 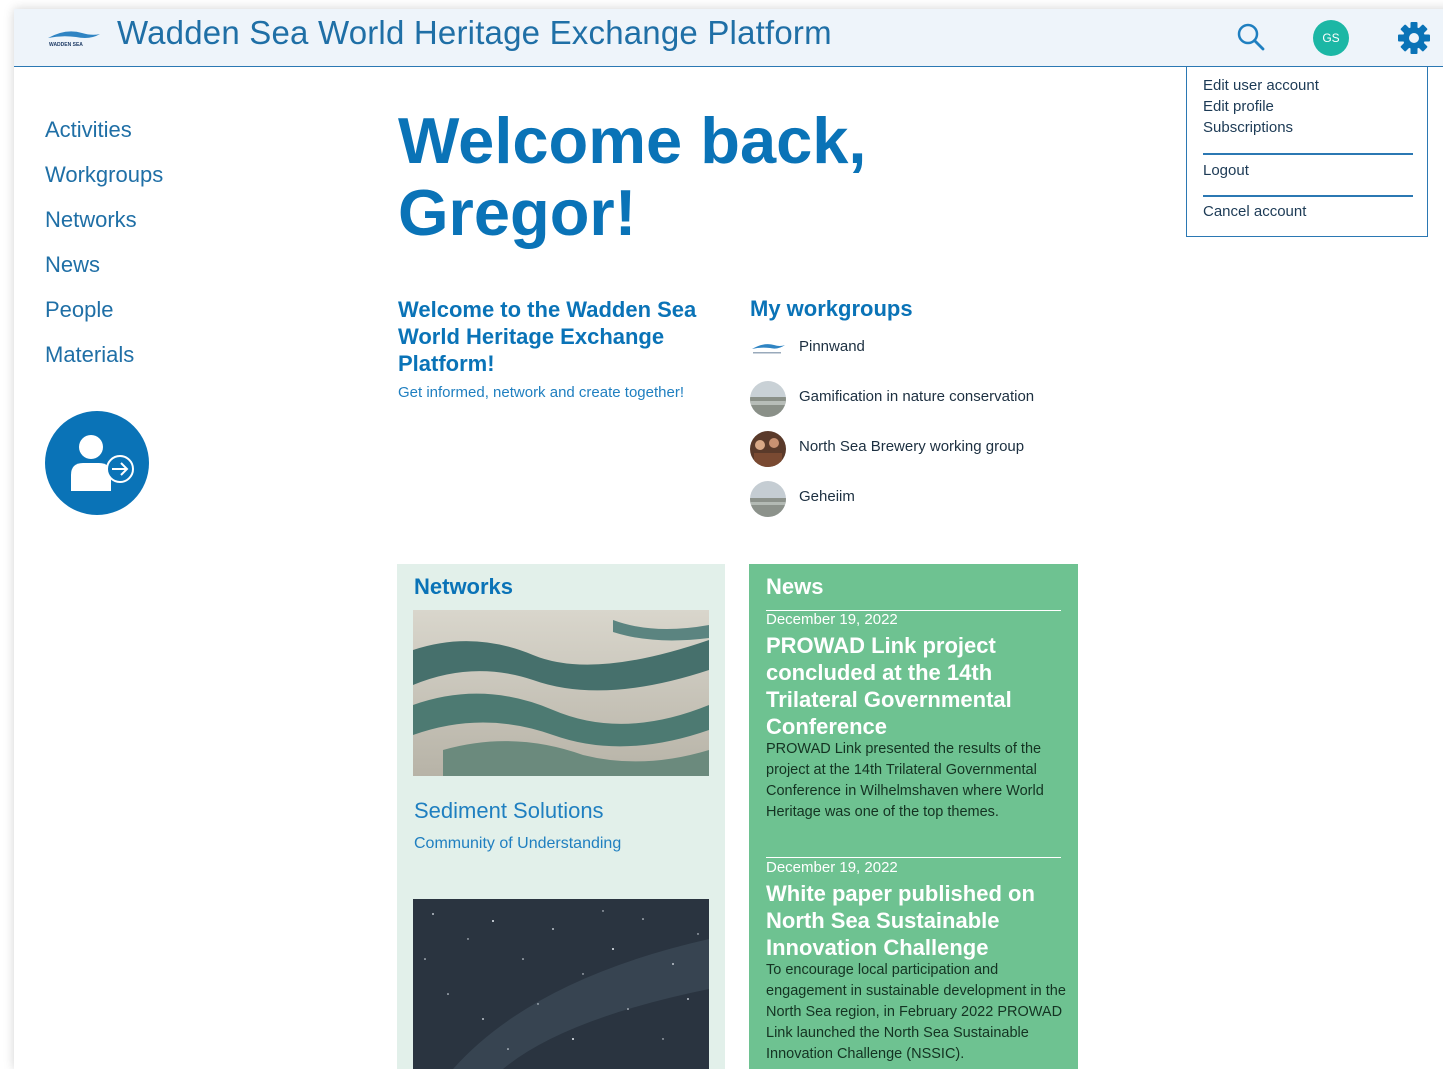 What do you see at coordinates (91, 220) in the screenshot?
I see `sidebar-item-networks: Networks` at bounding box center [91, 220].